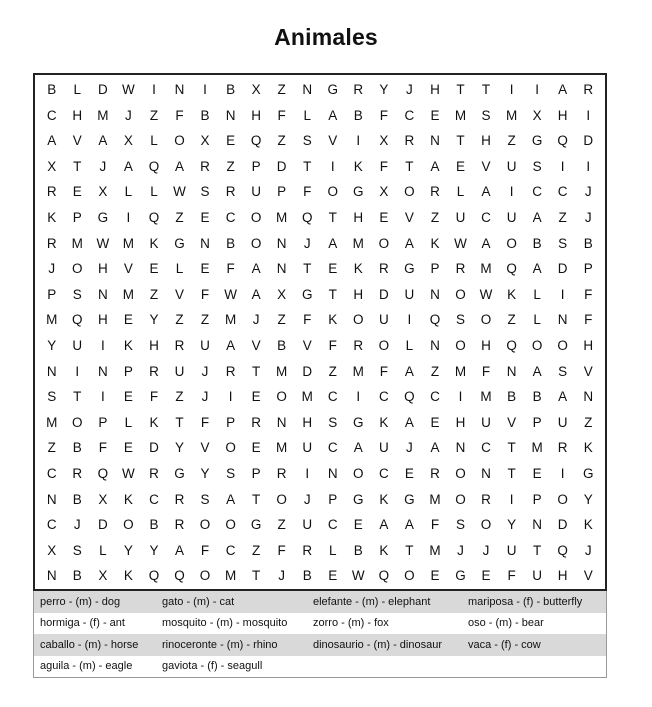 Image resolution: width=652 pixels, height=707 pixels. Describe the element at coordinates (377, 644) in the screenshot. I see `clue-entry: dinosaurio - (m) - dinosaur` at that location.